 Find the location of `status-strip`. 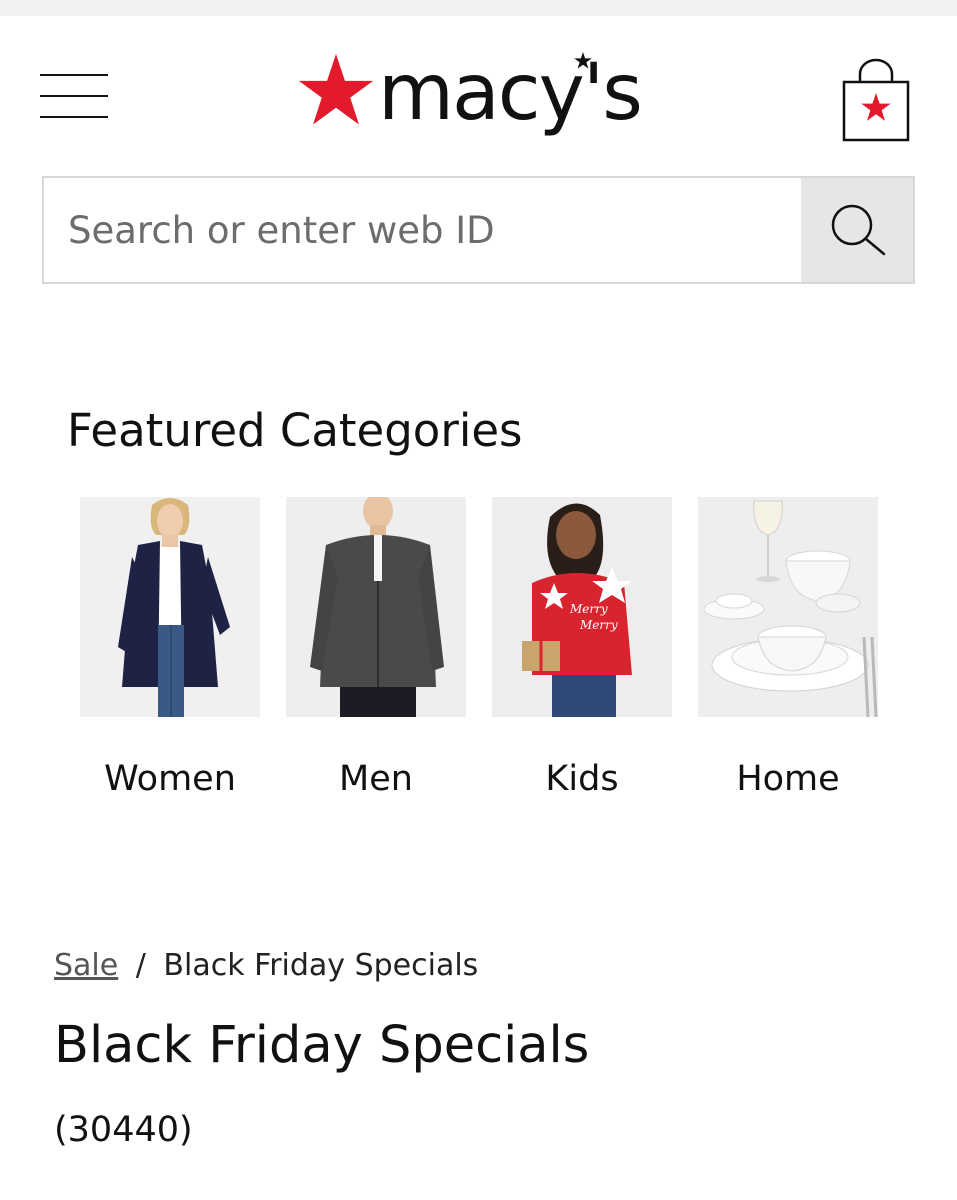

status-strip is located at coordinates (478, 8).